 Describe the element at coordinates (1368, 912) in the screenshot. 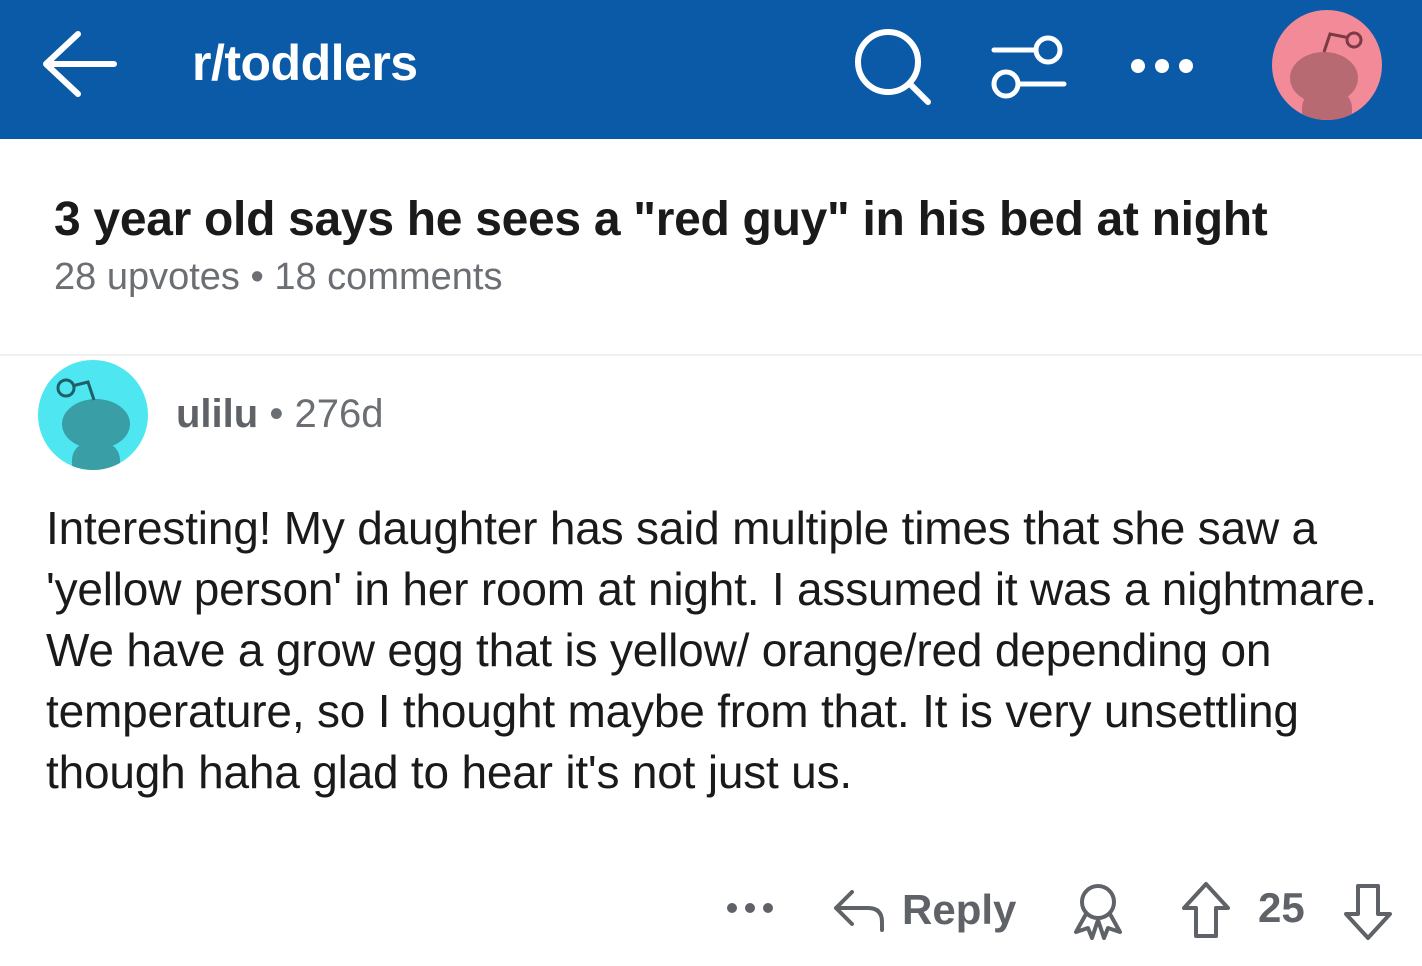

I see `downvote-icon` at that location.